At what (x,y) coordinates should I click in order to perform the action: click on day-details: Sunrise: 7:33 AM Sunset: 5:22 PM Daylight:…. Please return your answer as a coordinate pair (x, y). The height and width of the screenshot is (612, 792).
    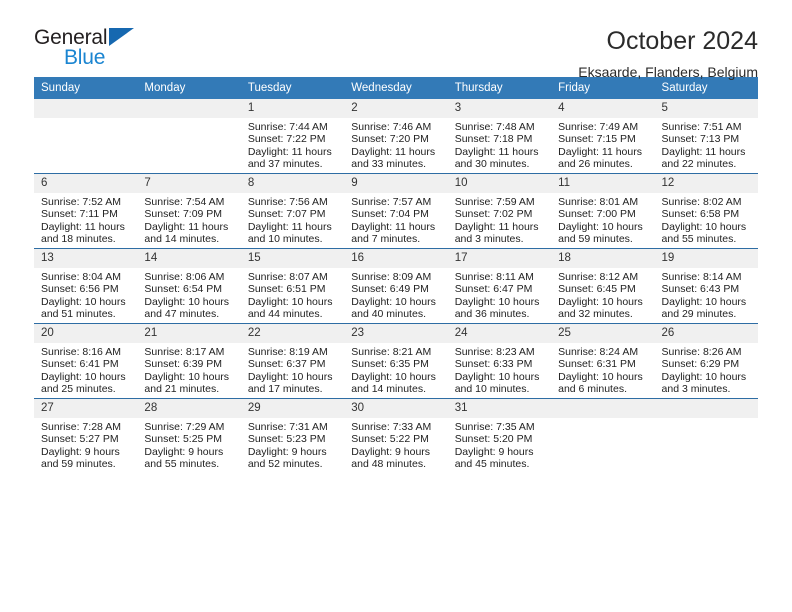
    Looking at the image, I should click on (395, 444).